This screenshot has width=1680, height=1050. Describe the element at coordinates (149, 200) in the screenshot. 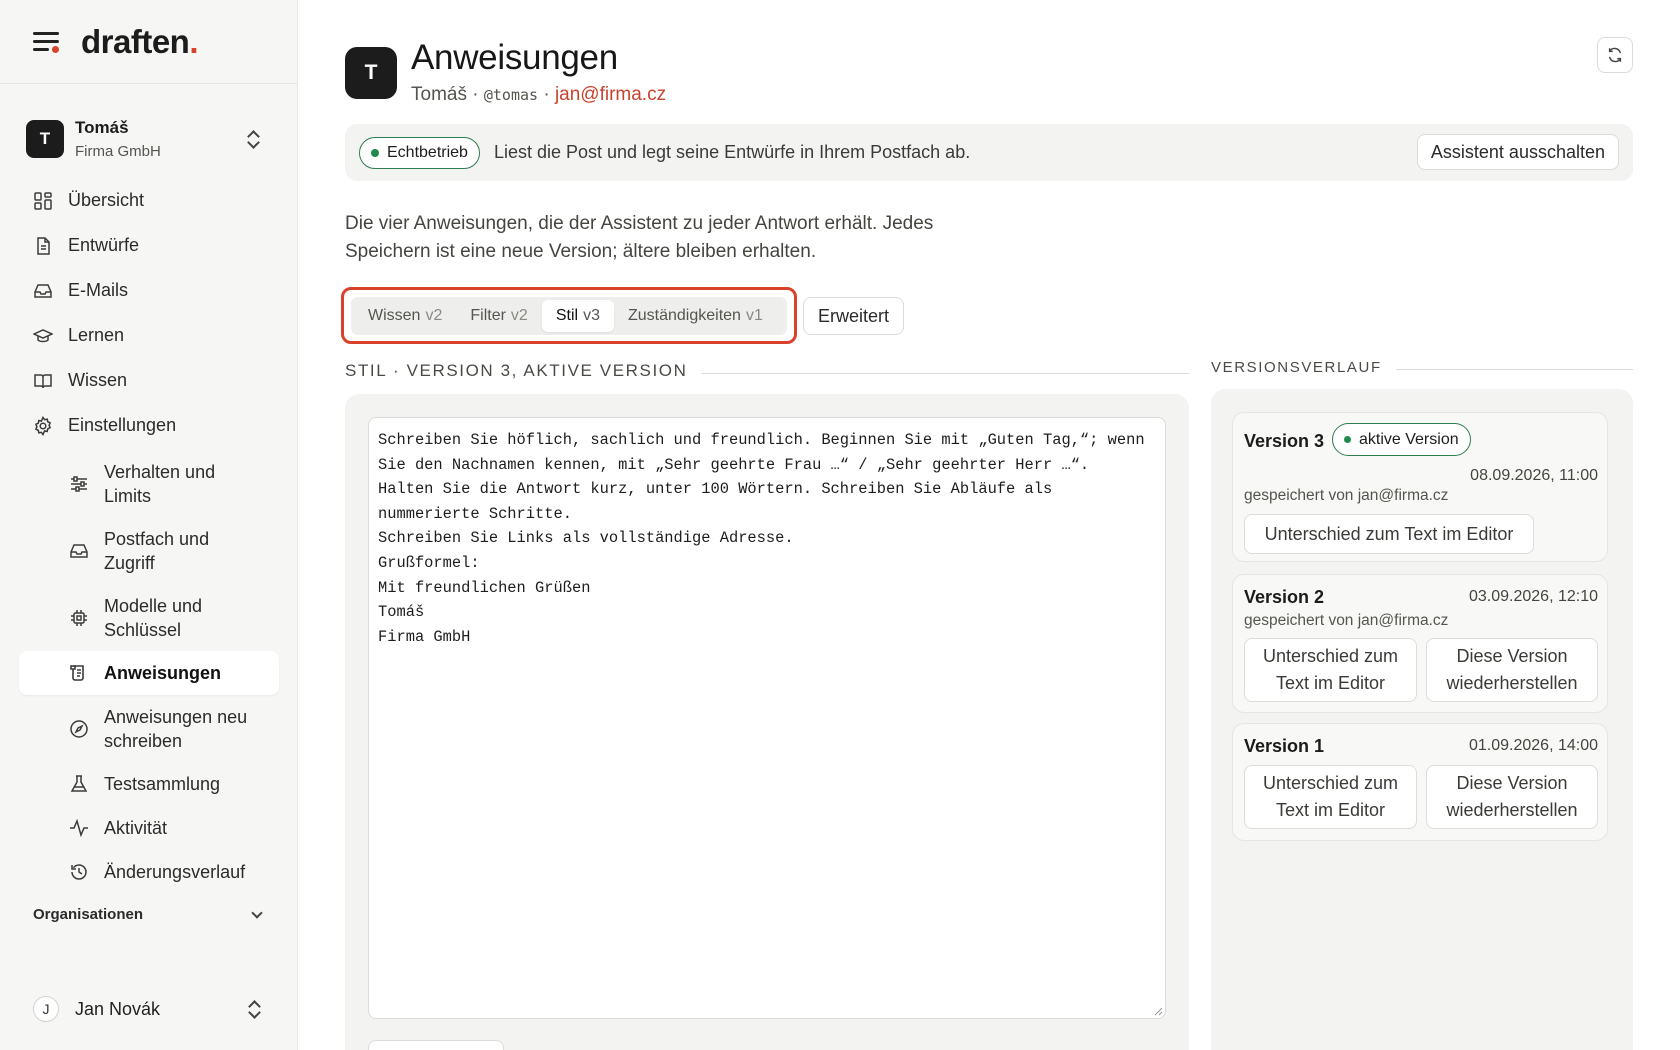

I see `nav-item-overview: Übersicht` at that location.